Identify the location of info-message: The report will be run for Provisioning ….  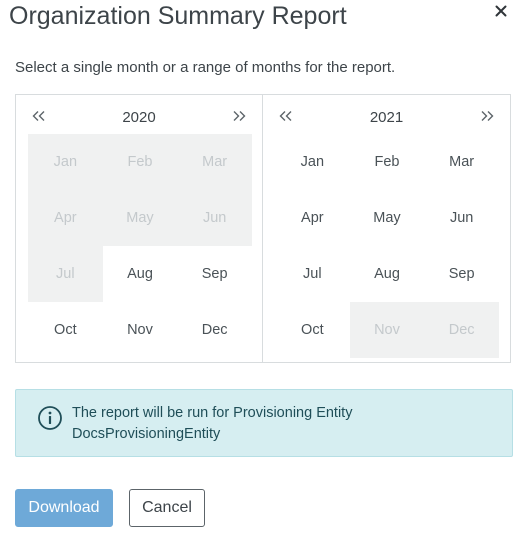
(282, 424).